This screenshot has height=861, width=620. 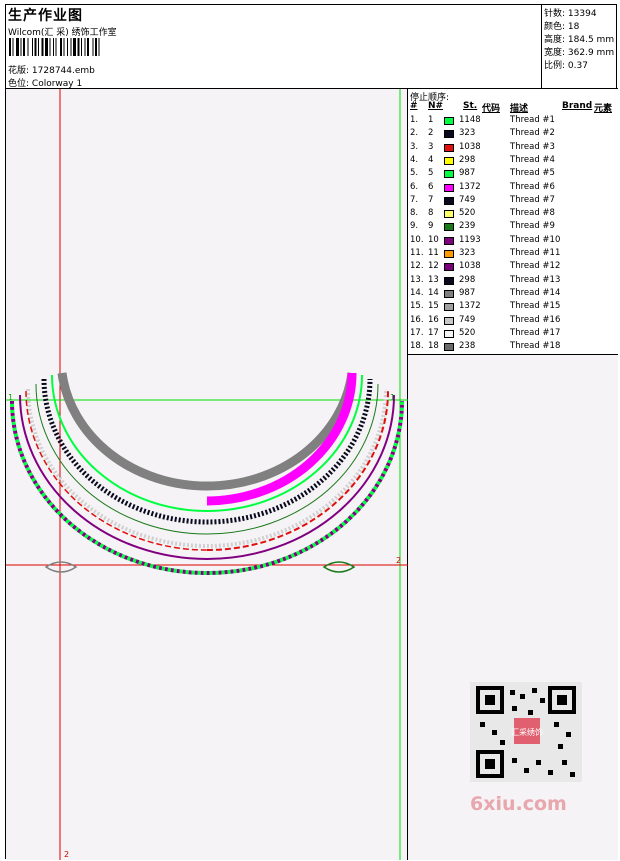 What do you see at coordinates (414, 199) in the screenshot?
I see `row-index: 7.` at bounding box center [414, 199].